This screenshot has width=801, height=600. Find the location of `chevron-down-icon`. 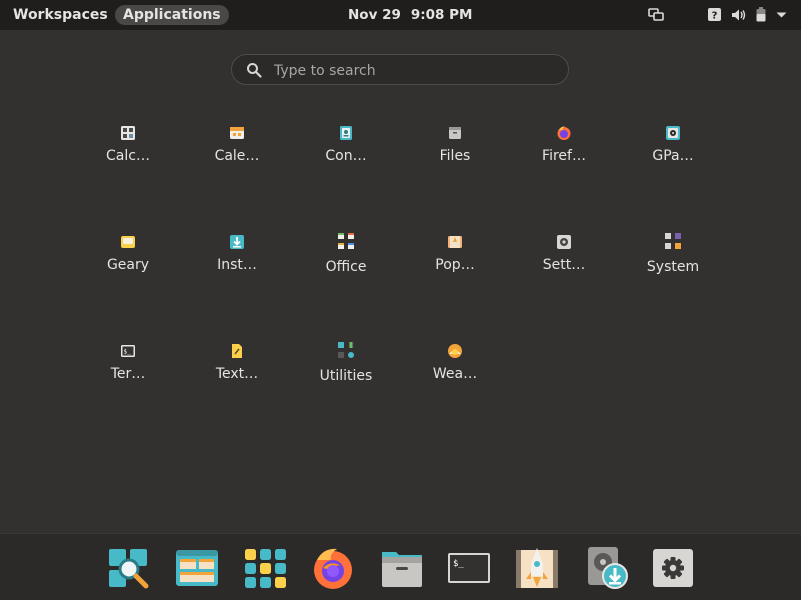

chevron-down-icon is located at coordinates (781, 15).